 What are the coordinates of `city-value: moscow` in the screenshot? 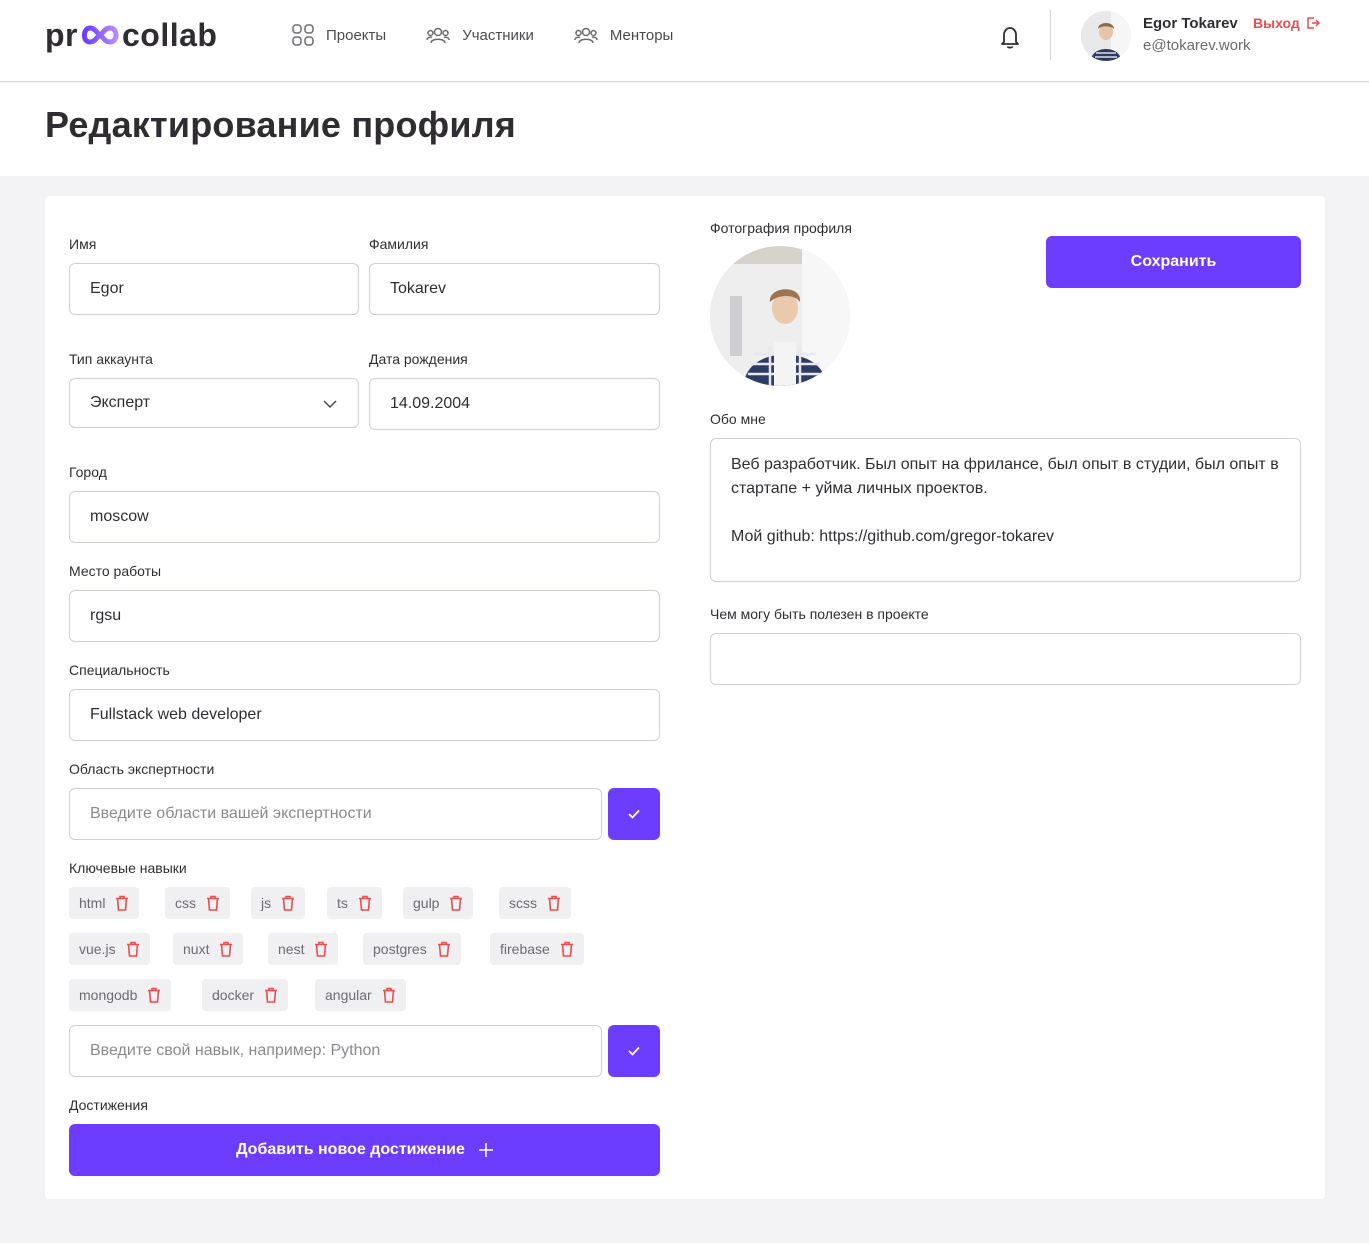 It's located at (119, 516).